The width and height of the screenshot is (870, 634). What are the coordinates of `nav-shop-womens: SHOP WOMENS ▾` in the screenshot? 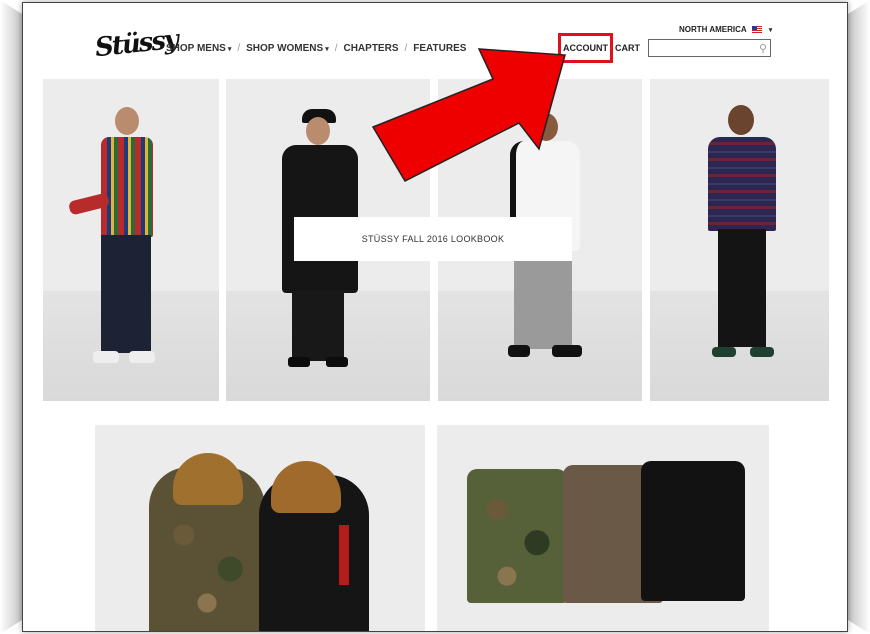 It's located at (287, 48).